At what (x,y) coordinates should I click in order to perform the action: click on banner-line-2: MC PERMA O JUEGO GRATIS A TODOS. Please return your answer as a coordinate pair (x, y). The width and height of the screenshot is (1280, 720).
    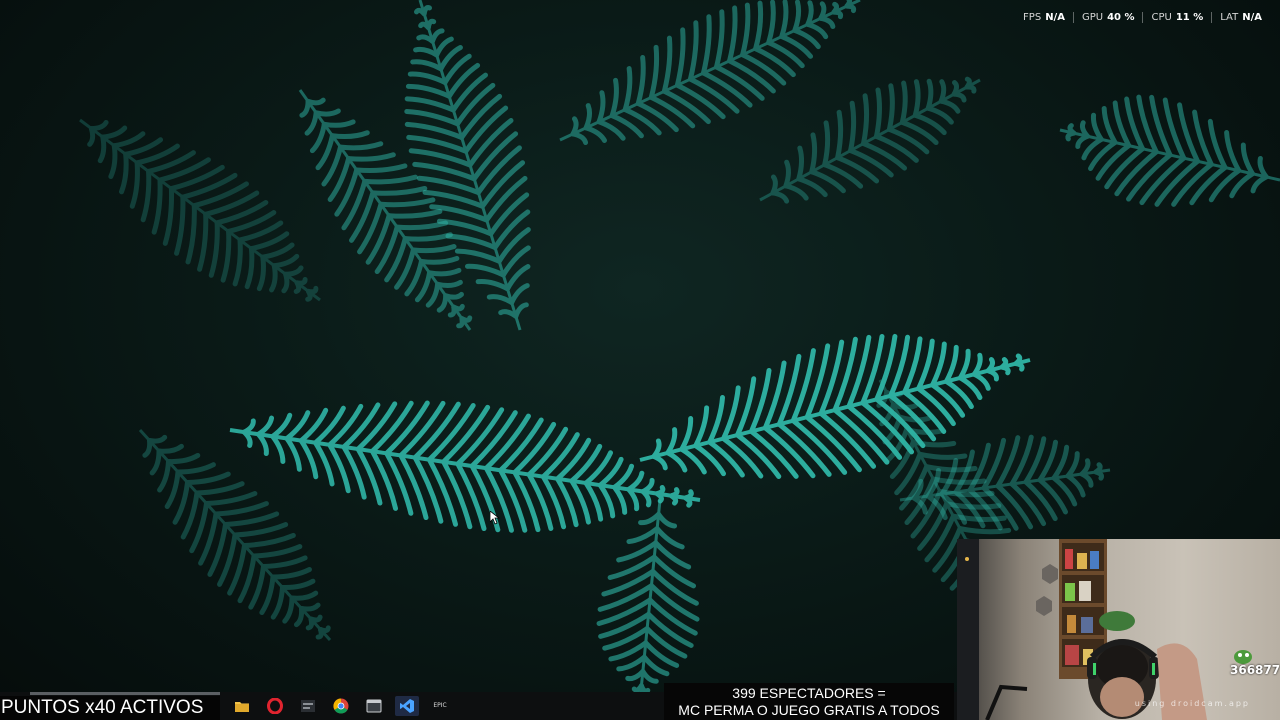
    Looking at the image, I should click on (809, 710).